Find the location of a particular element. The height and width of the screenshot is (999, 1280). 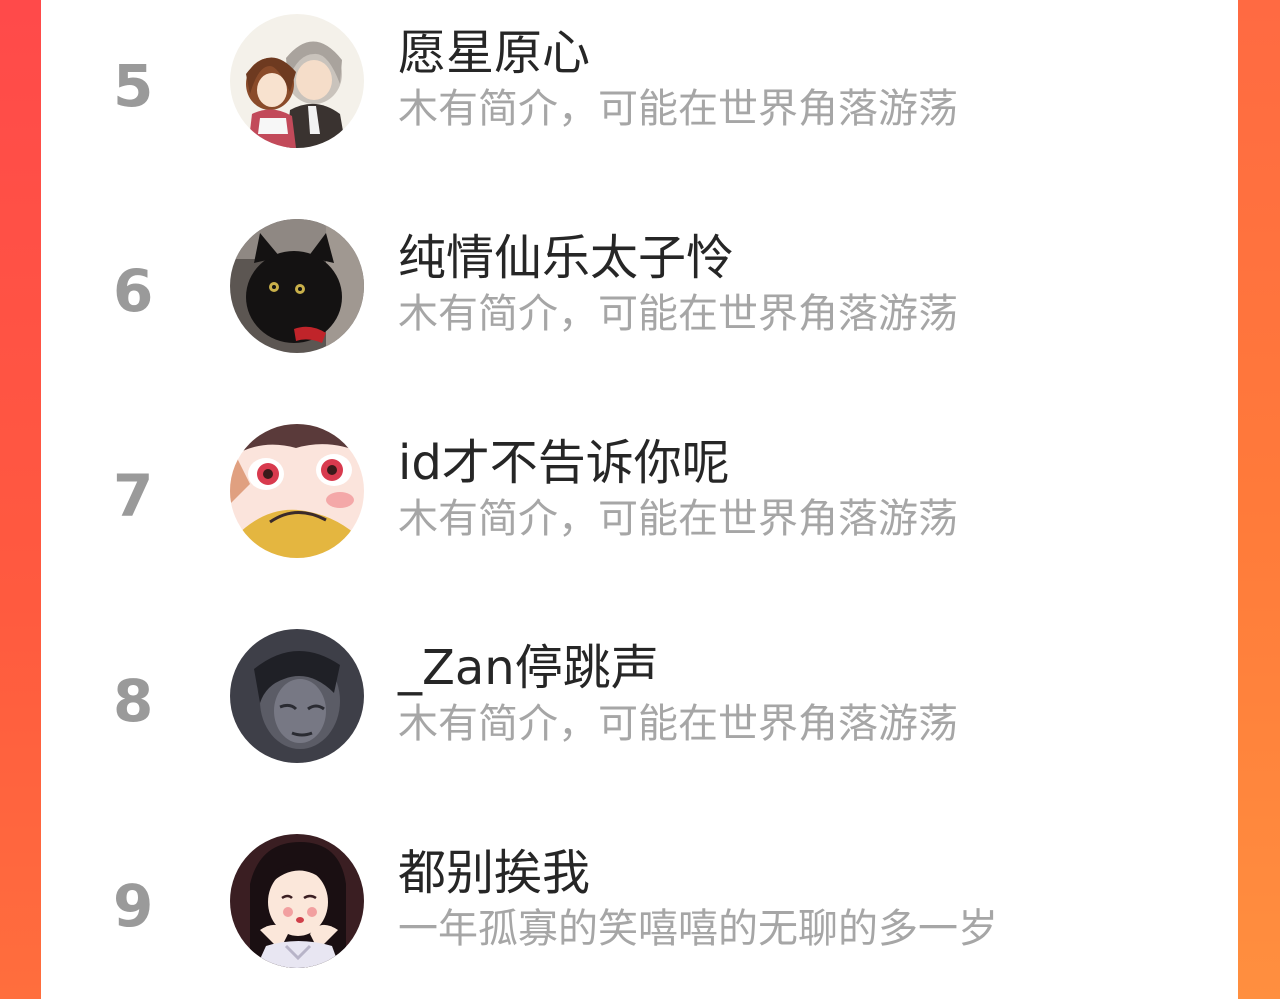

dark-portrait-avatar is located at coordinates (297, 696).